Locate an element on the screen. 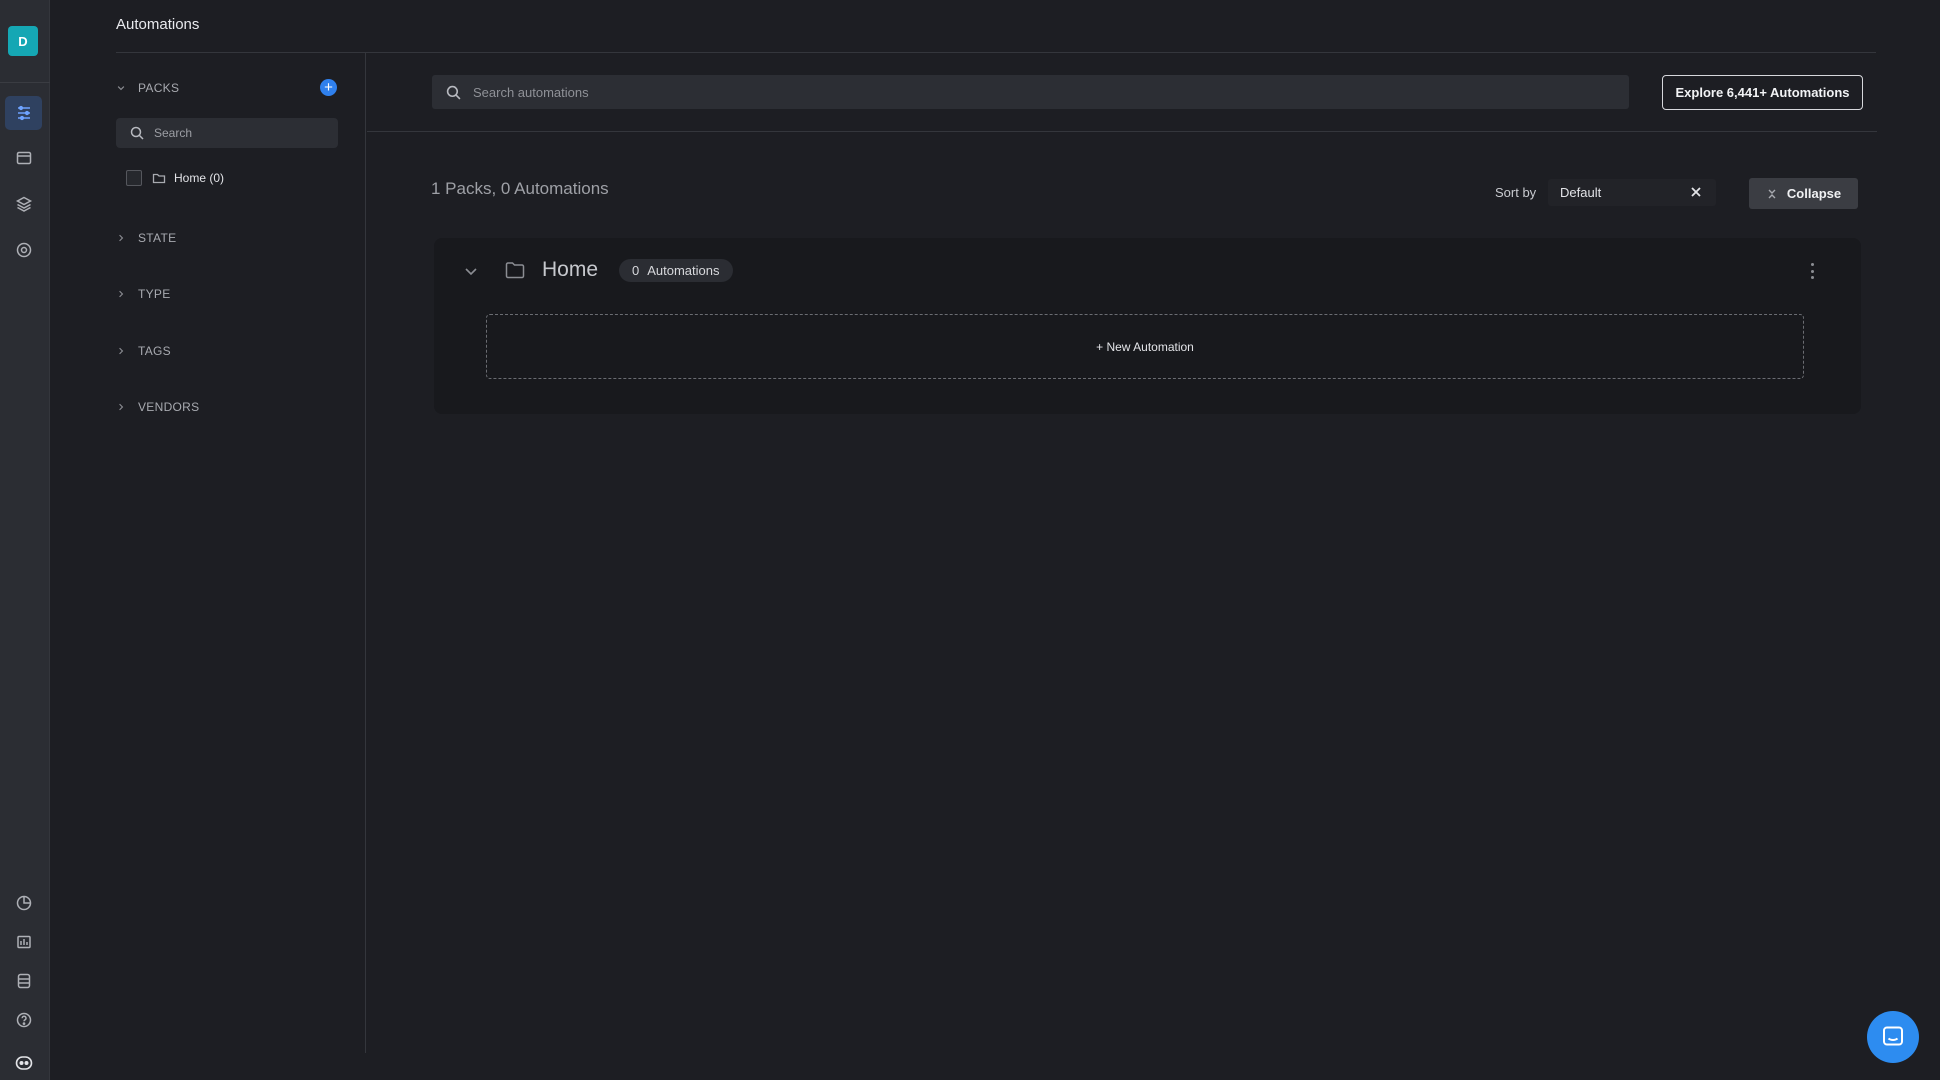 This screenshot has width=1940, height=1080. chat-launcher-button is located at coordinates (1893, 1037).